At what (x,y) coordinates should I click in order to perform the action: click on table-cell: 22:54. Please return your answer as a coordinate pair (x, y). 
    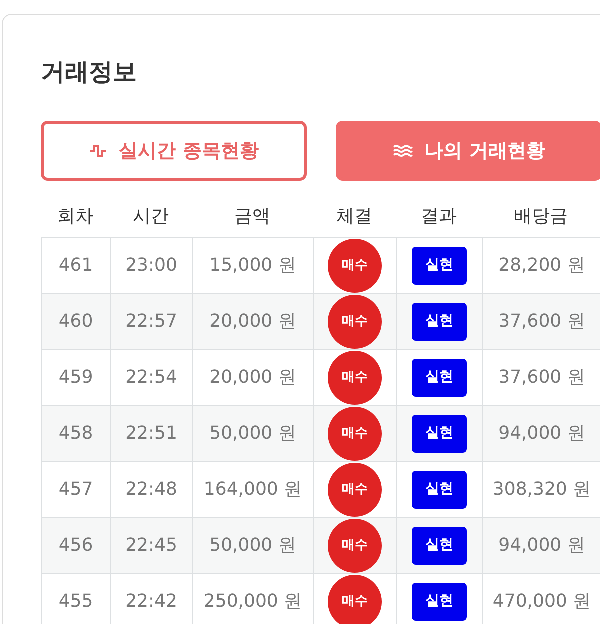
    Looking at the image, I should click on (152, 377).